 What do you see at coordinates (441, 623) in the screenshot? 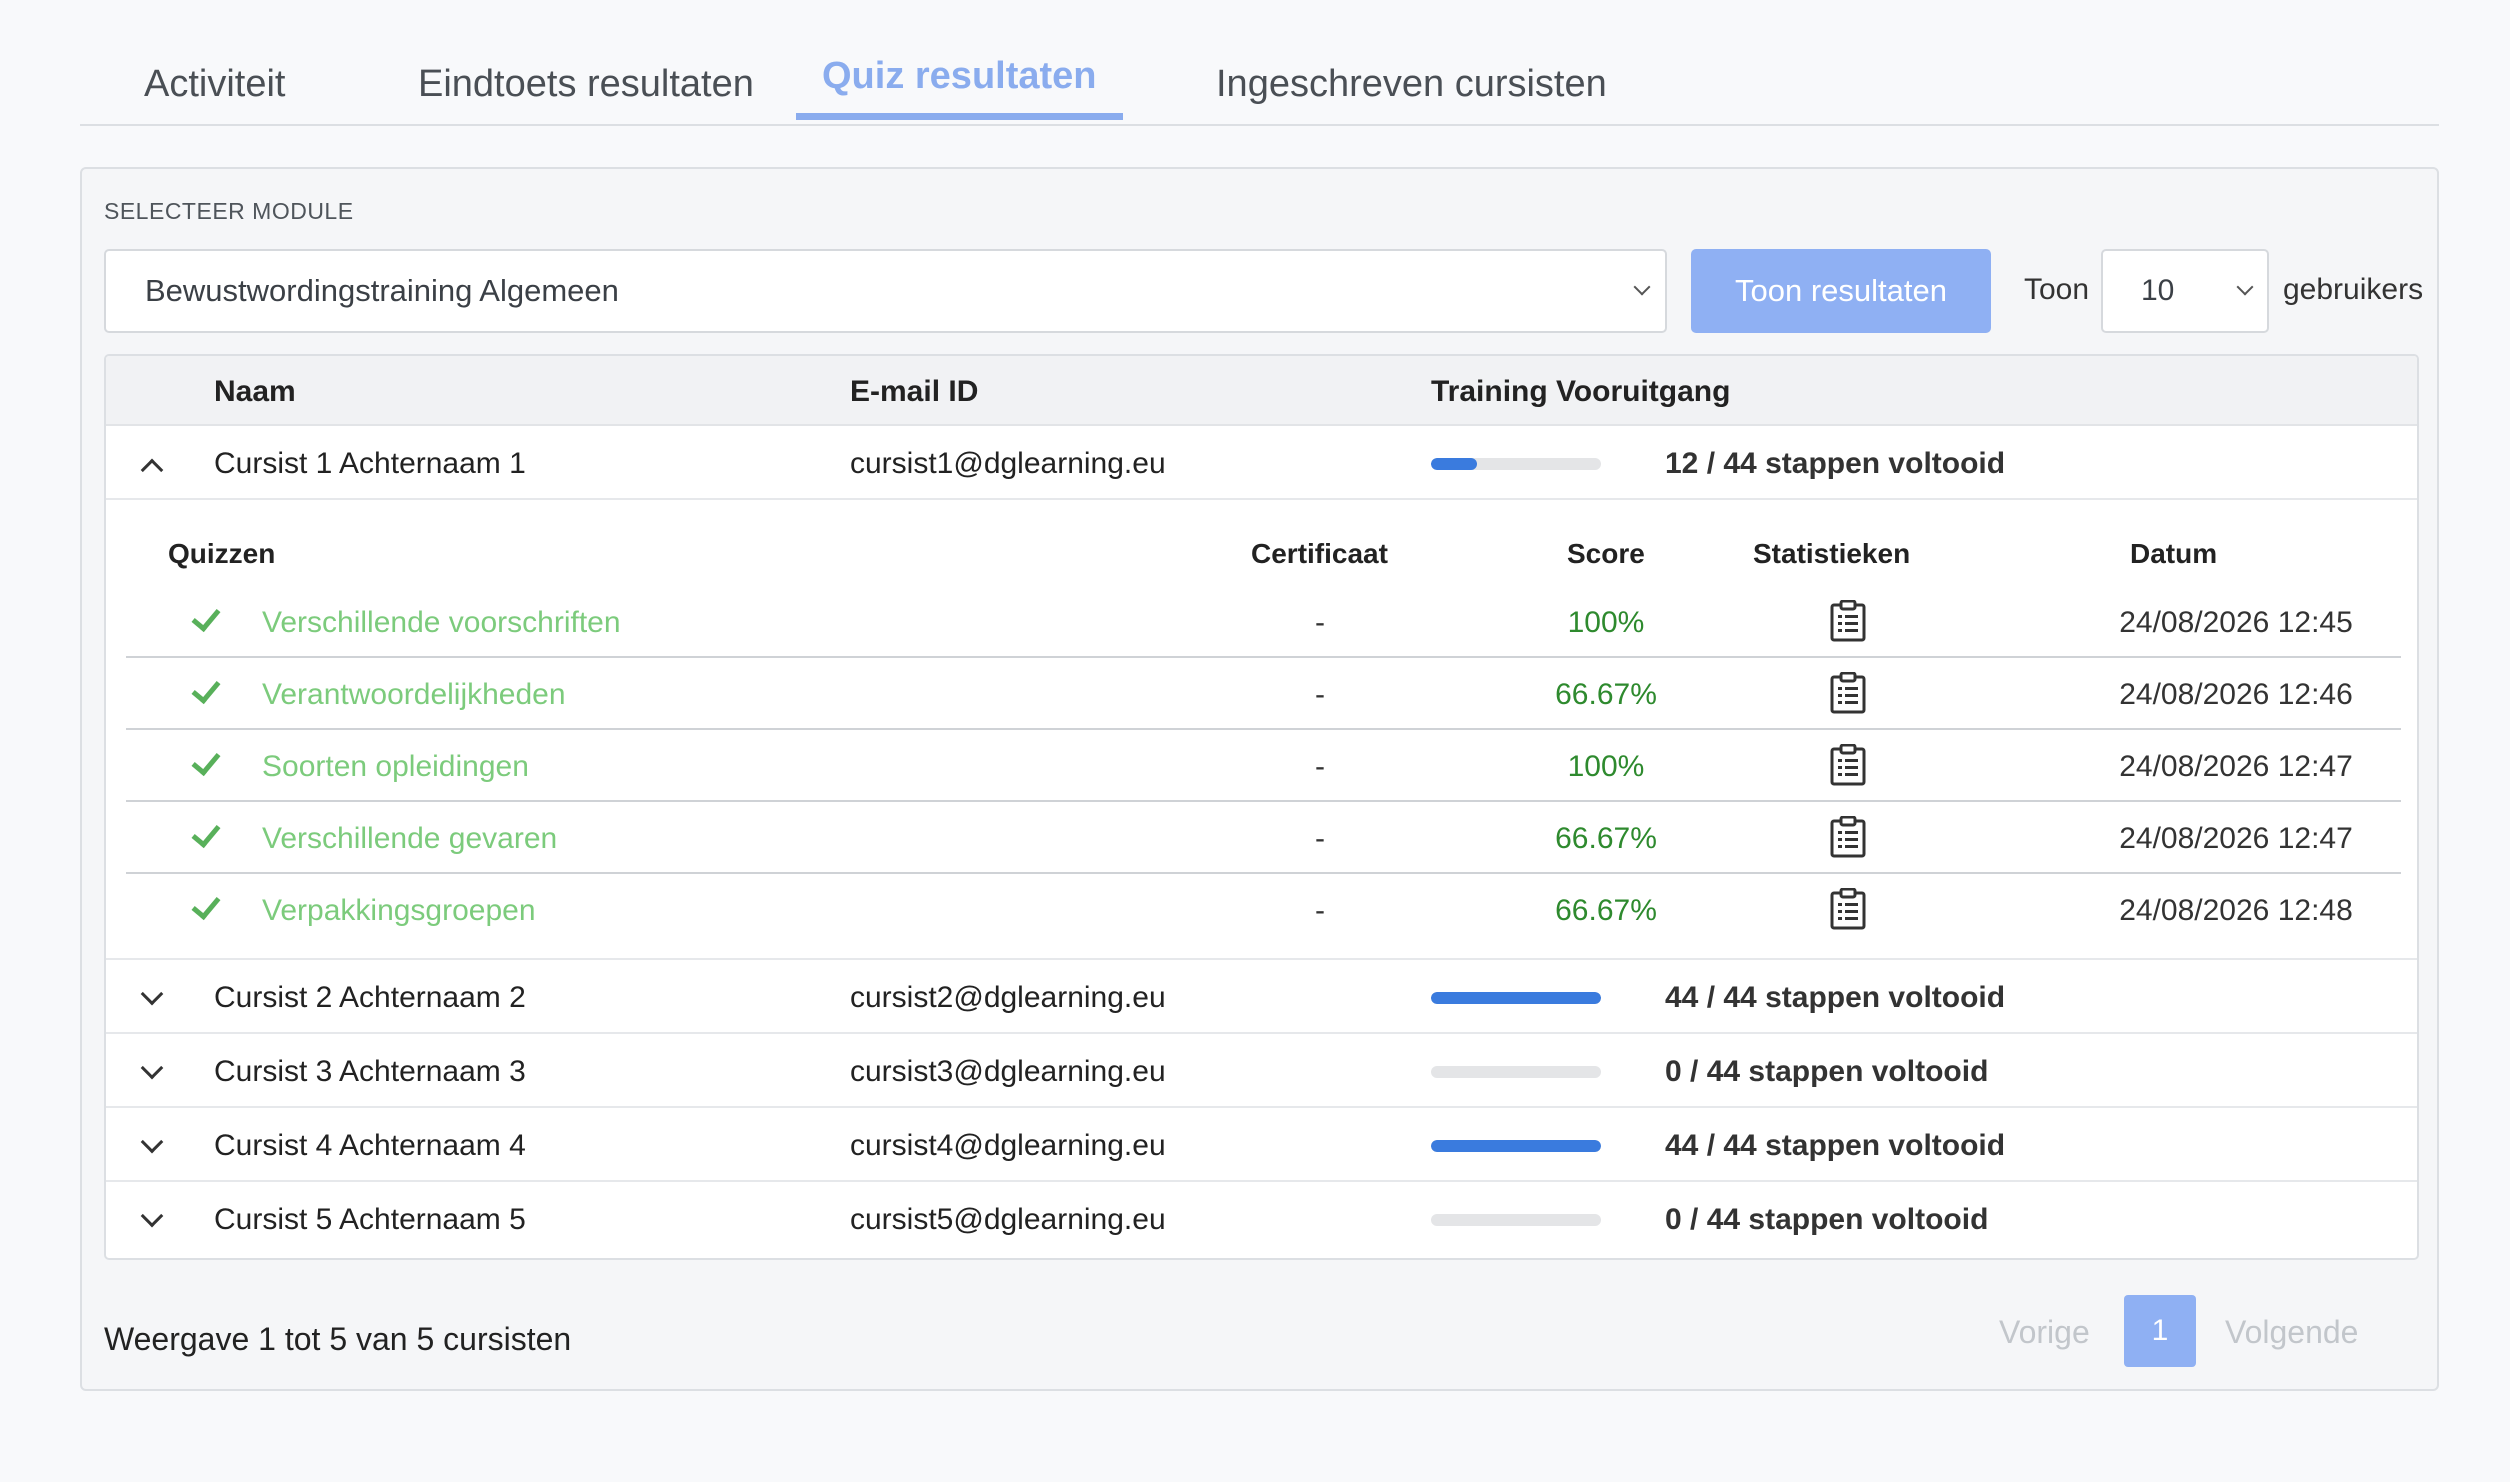
I see `quiz-link: Verschillende voorschriften` at bounding box center [441, 623].